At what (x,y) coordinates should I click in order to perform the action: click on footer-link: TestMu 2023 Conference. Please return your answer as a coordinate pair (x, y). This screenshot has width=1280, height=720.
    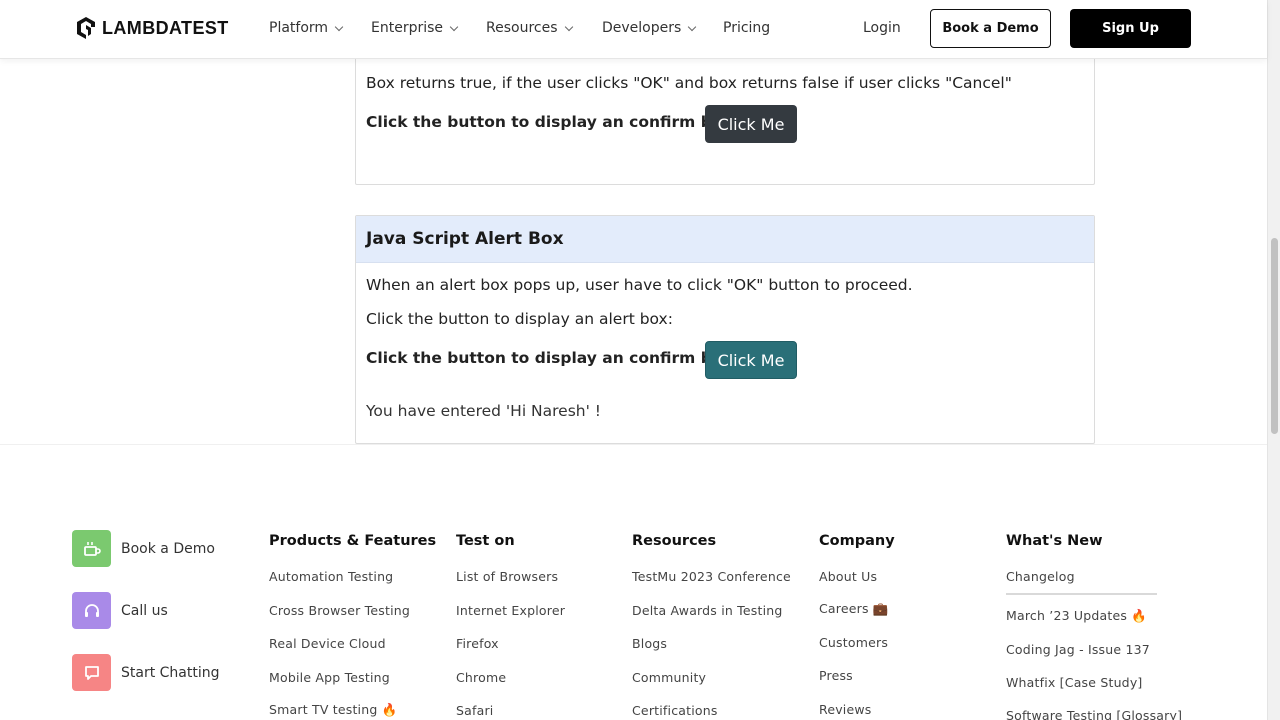
    Looking at the image, I should click on (711, 576).